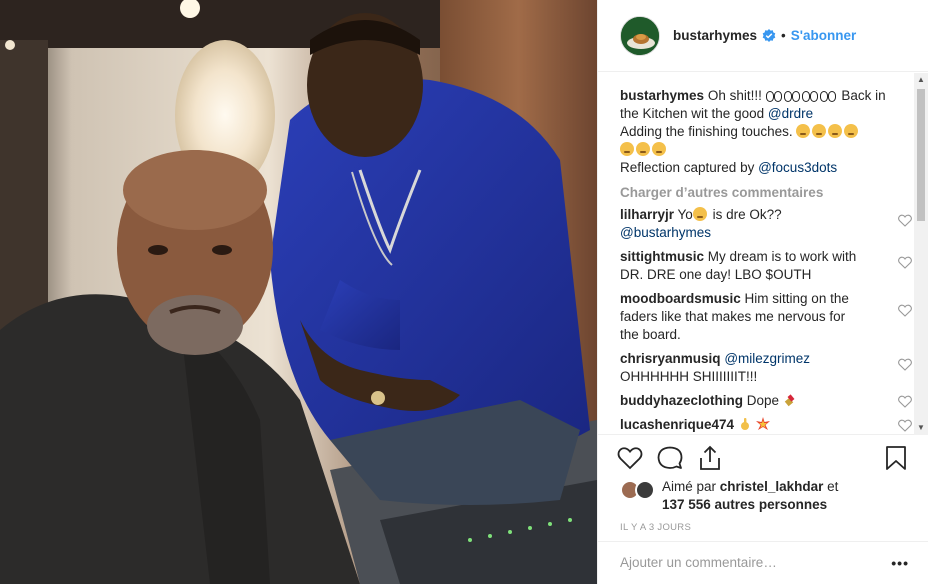 The image size is (928, 584). I want to click on collision-emoji, so click(762, 423).